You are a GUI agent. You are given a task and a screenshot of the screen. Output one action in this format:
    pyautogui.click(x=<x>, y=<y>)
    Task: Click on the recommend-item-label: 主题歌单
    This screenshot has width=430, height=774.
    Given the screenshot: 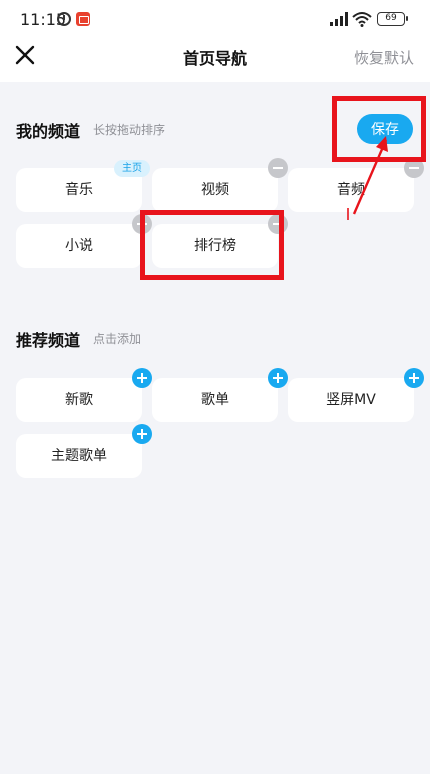 What is the action you would take?
    pyautogui.click(x=79, y=456)
    